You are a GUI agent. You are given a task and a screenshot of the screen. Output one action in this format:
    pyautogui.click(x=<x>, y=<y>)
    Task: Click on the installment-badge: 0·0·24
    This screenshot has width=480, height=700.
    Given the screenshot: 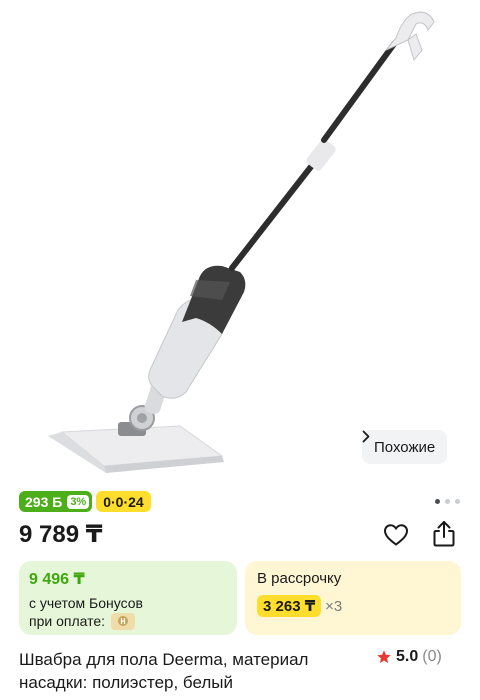 What is the action you would take?
    pyautogui.click(x=123, y=501)
    